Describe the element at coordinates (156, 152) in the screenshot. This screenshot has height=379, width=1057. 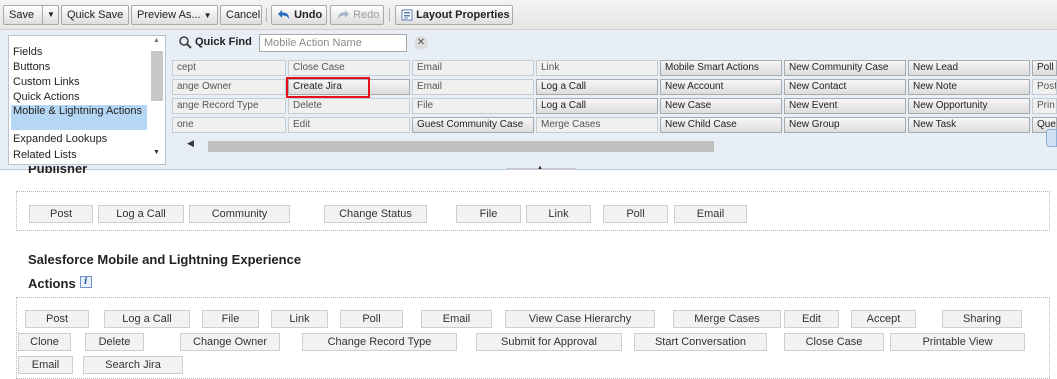
I see `scroll-down-icon: ▼` at that location.